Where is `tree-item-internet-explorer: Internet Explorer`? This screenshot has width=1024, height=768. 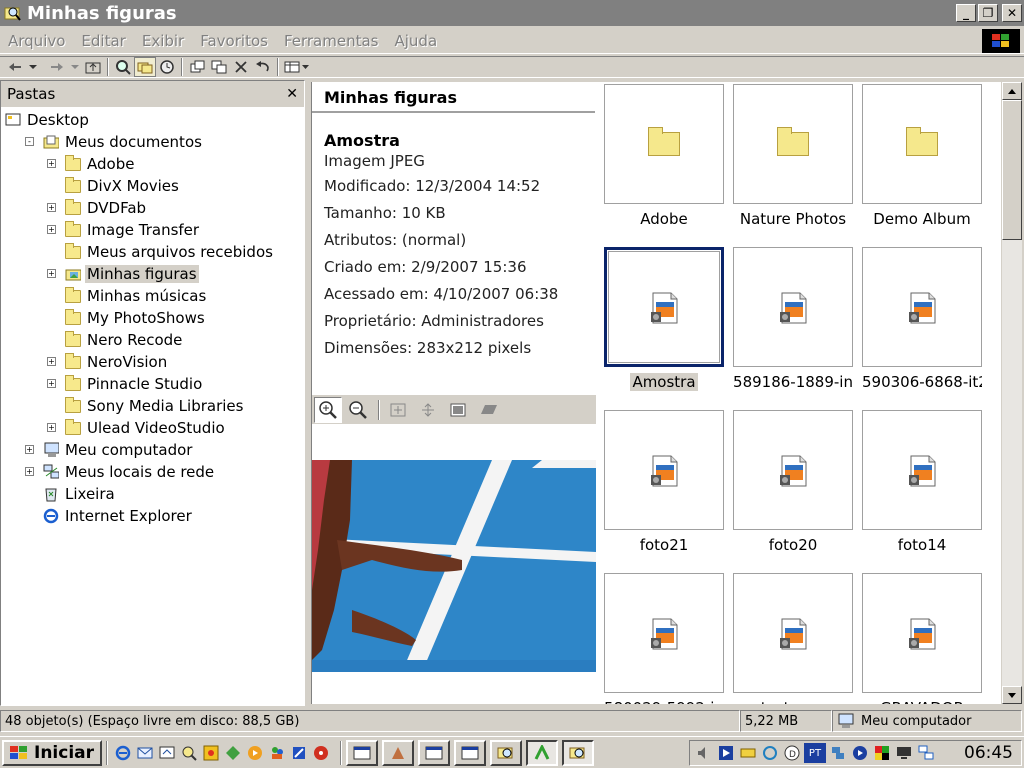 tree-item-internet-explorer: Internet Explorer is located at coordinates (118, 516).